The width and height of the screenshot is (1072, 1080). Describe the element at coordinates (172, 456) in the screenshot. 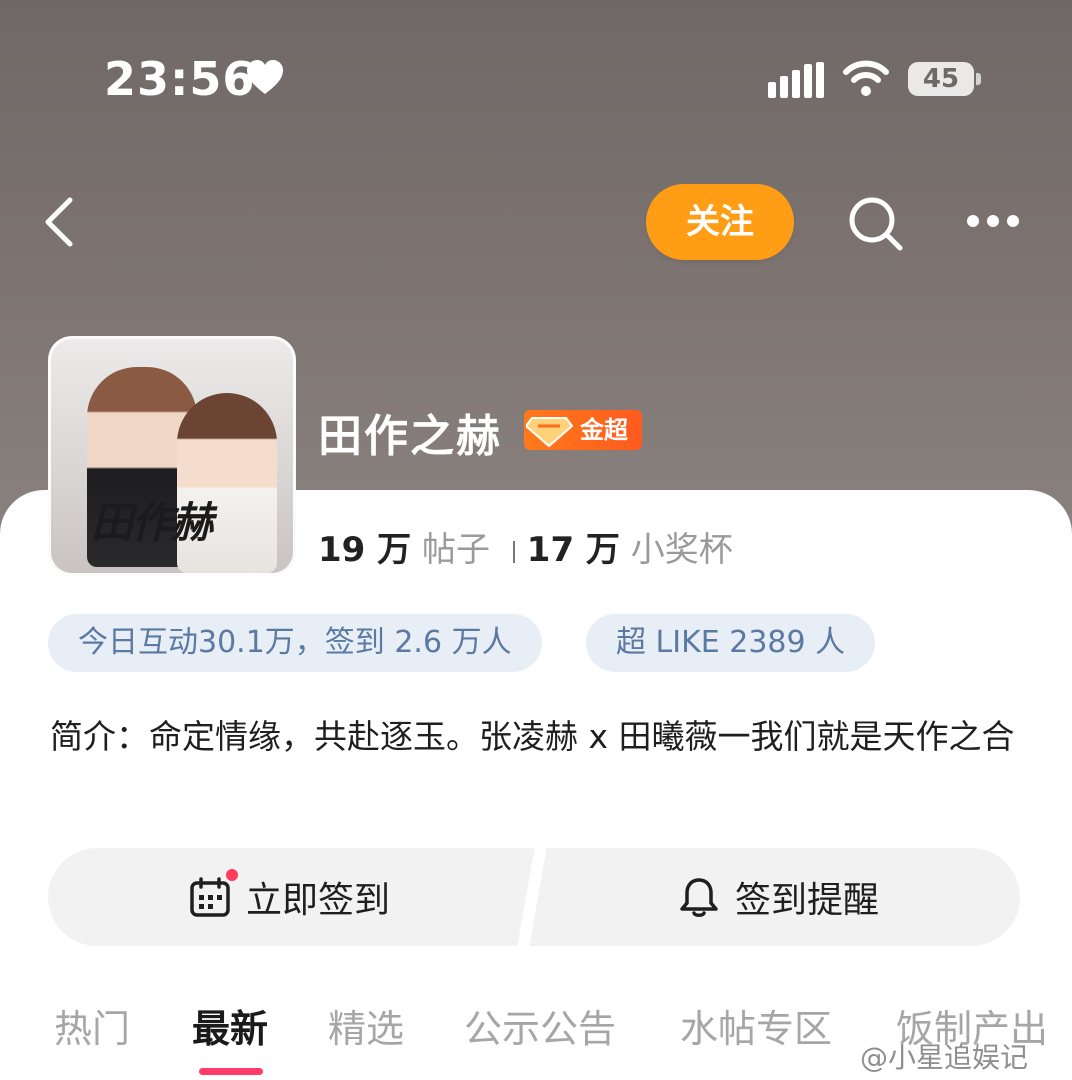

I see `forum-avatar: 田作赫` at that location.